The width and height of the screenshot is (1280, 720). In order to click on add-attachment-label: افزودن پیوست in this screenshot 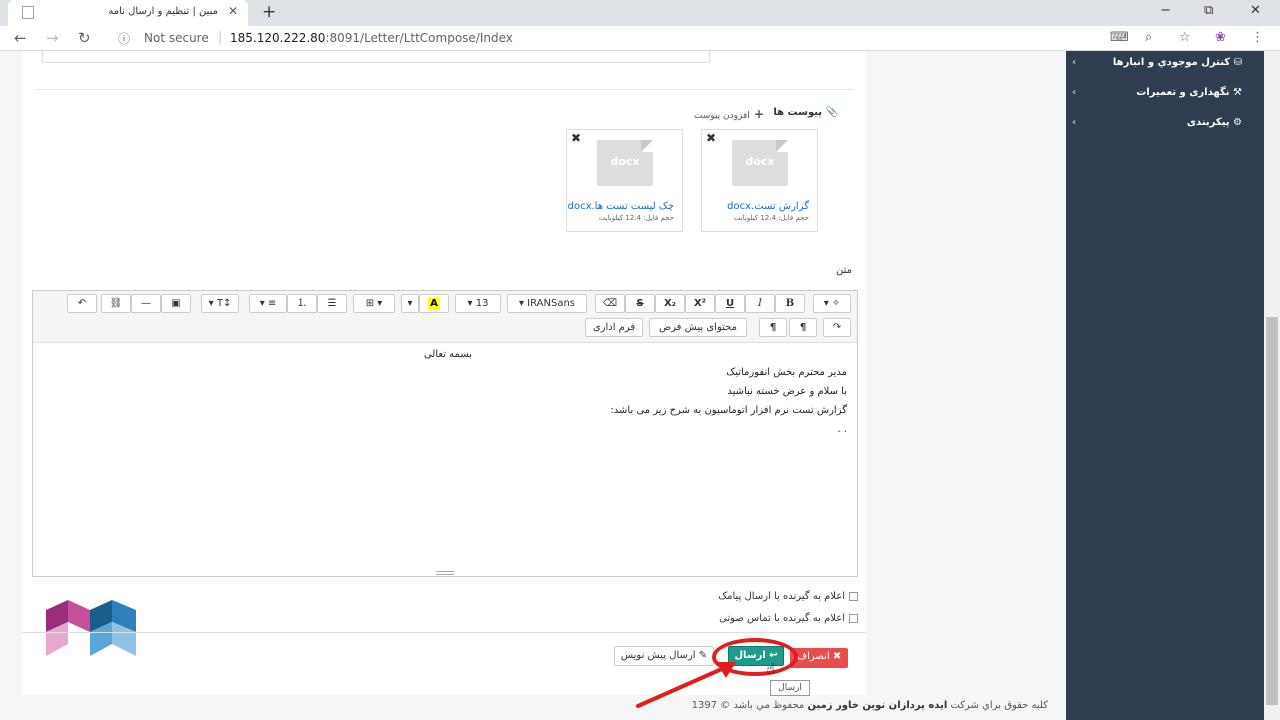, I will do `click(721, 116)`.